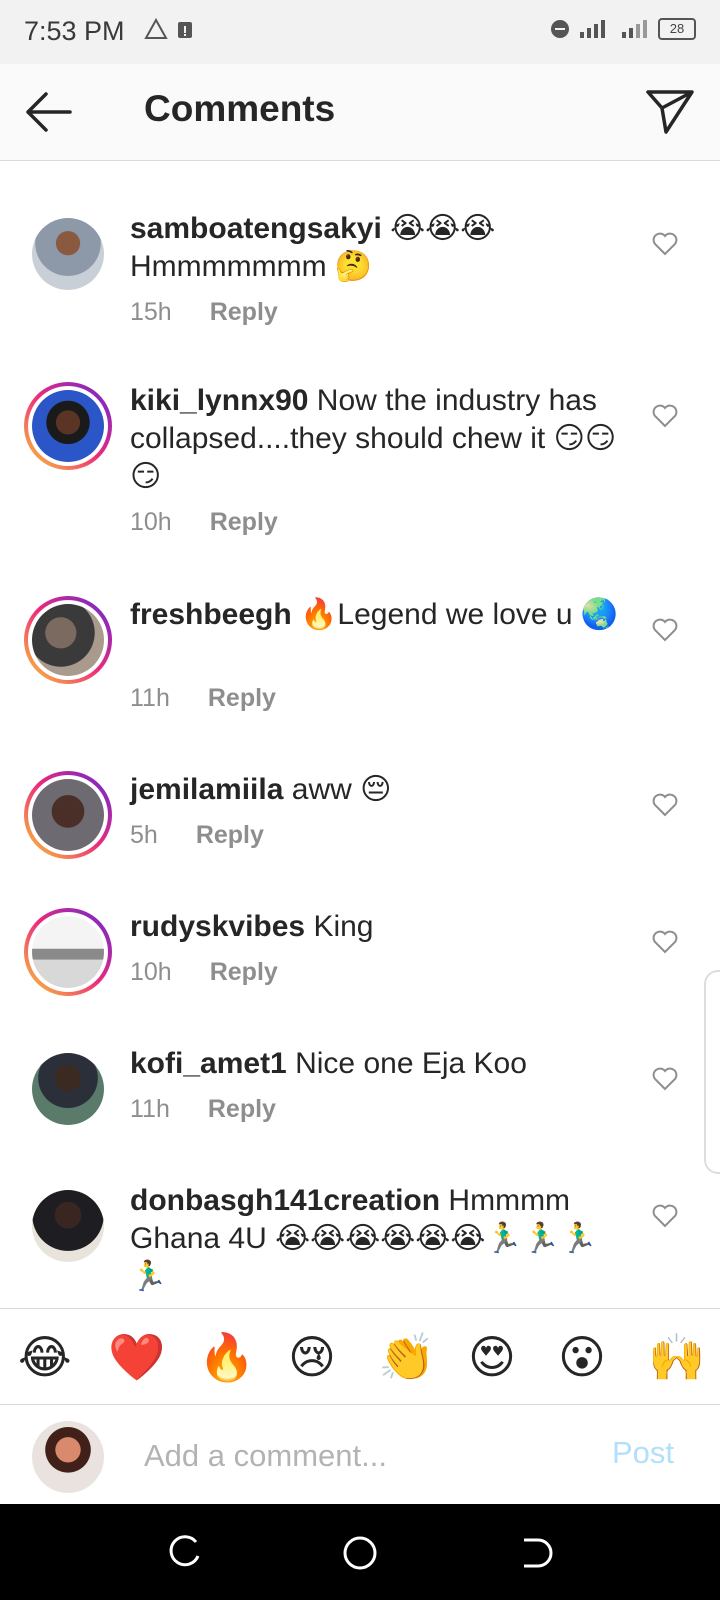 Image resolution: width=720 pixels, height=1600 pixels. Describe the element at coordinates (364, 1456) in the screenshot. I see `comment-input` at that location.